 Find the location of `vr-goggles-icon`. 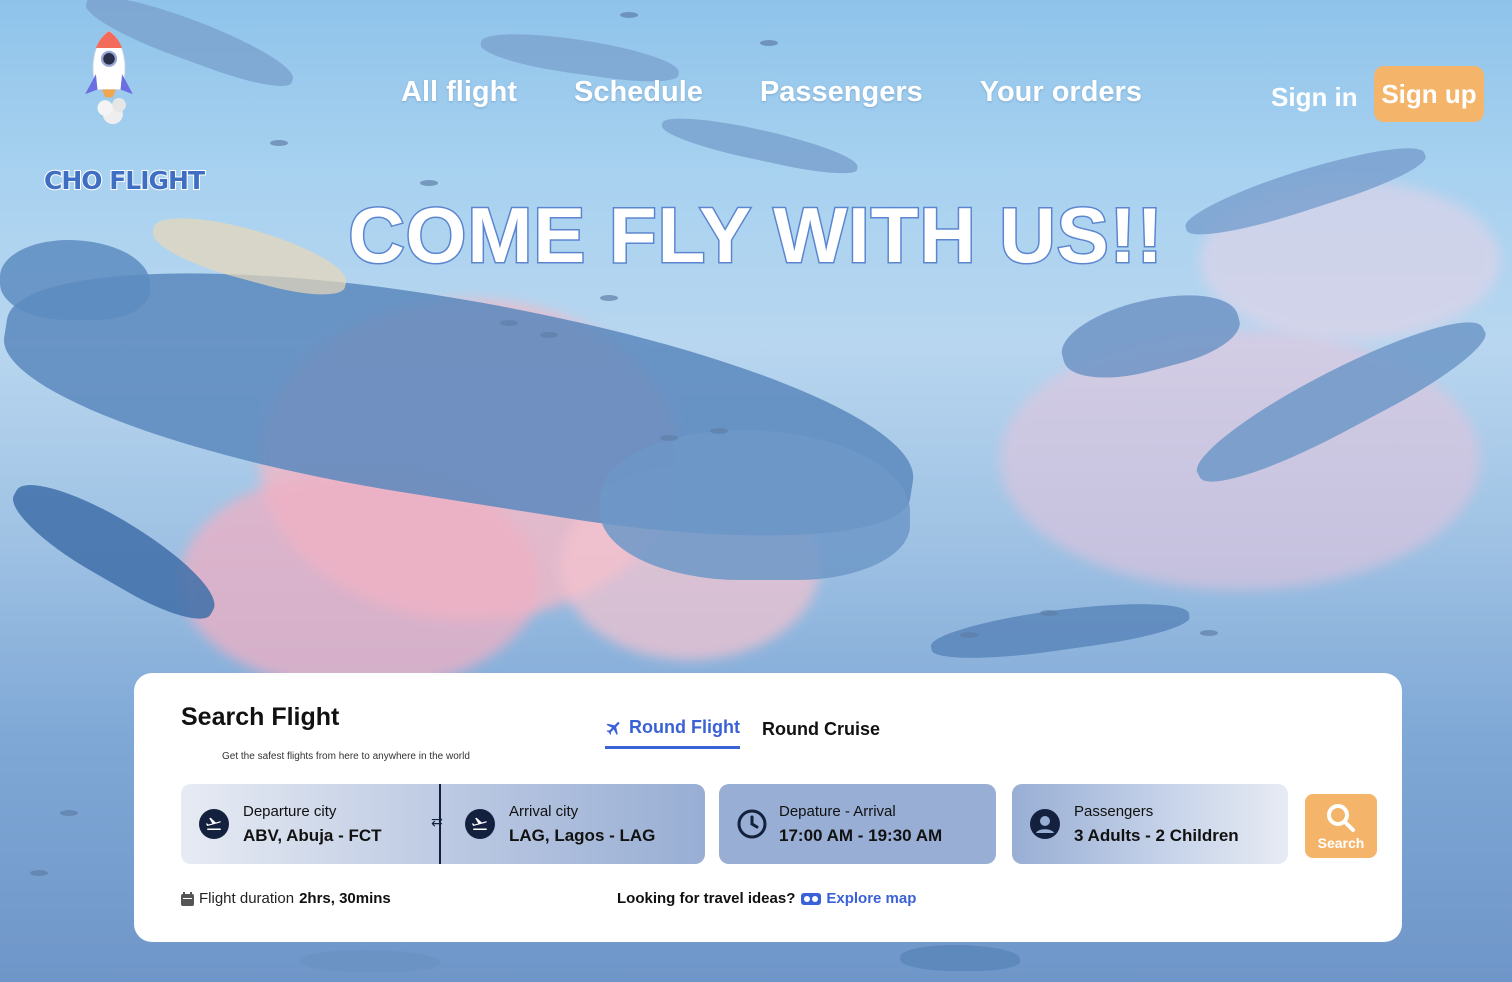

vr-goggles-icon is located at coordinates (811, 898).